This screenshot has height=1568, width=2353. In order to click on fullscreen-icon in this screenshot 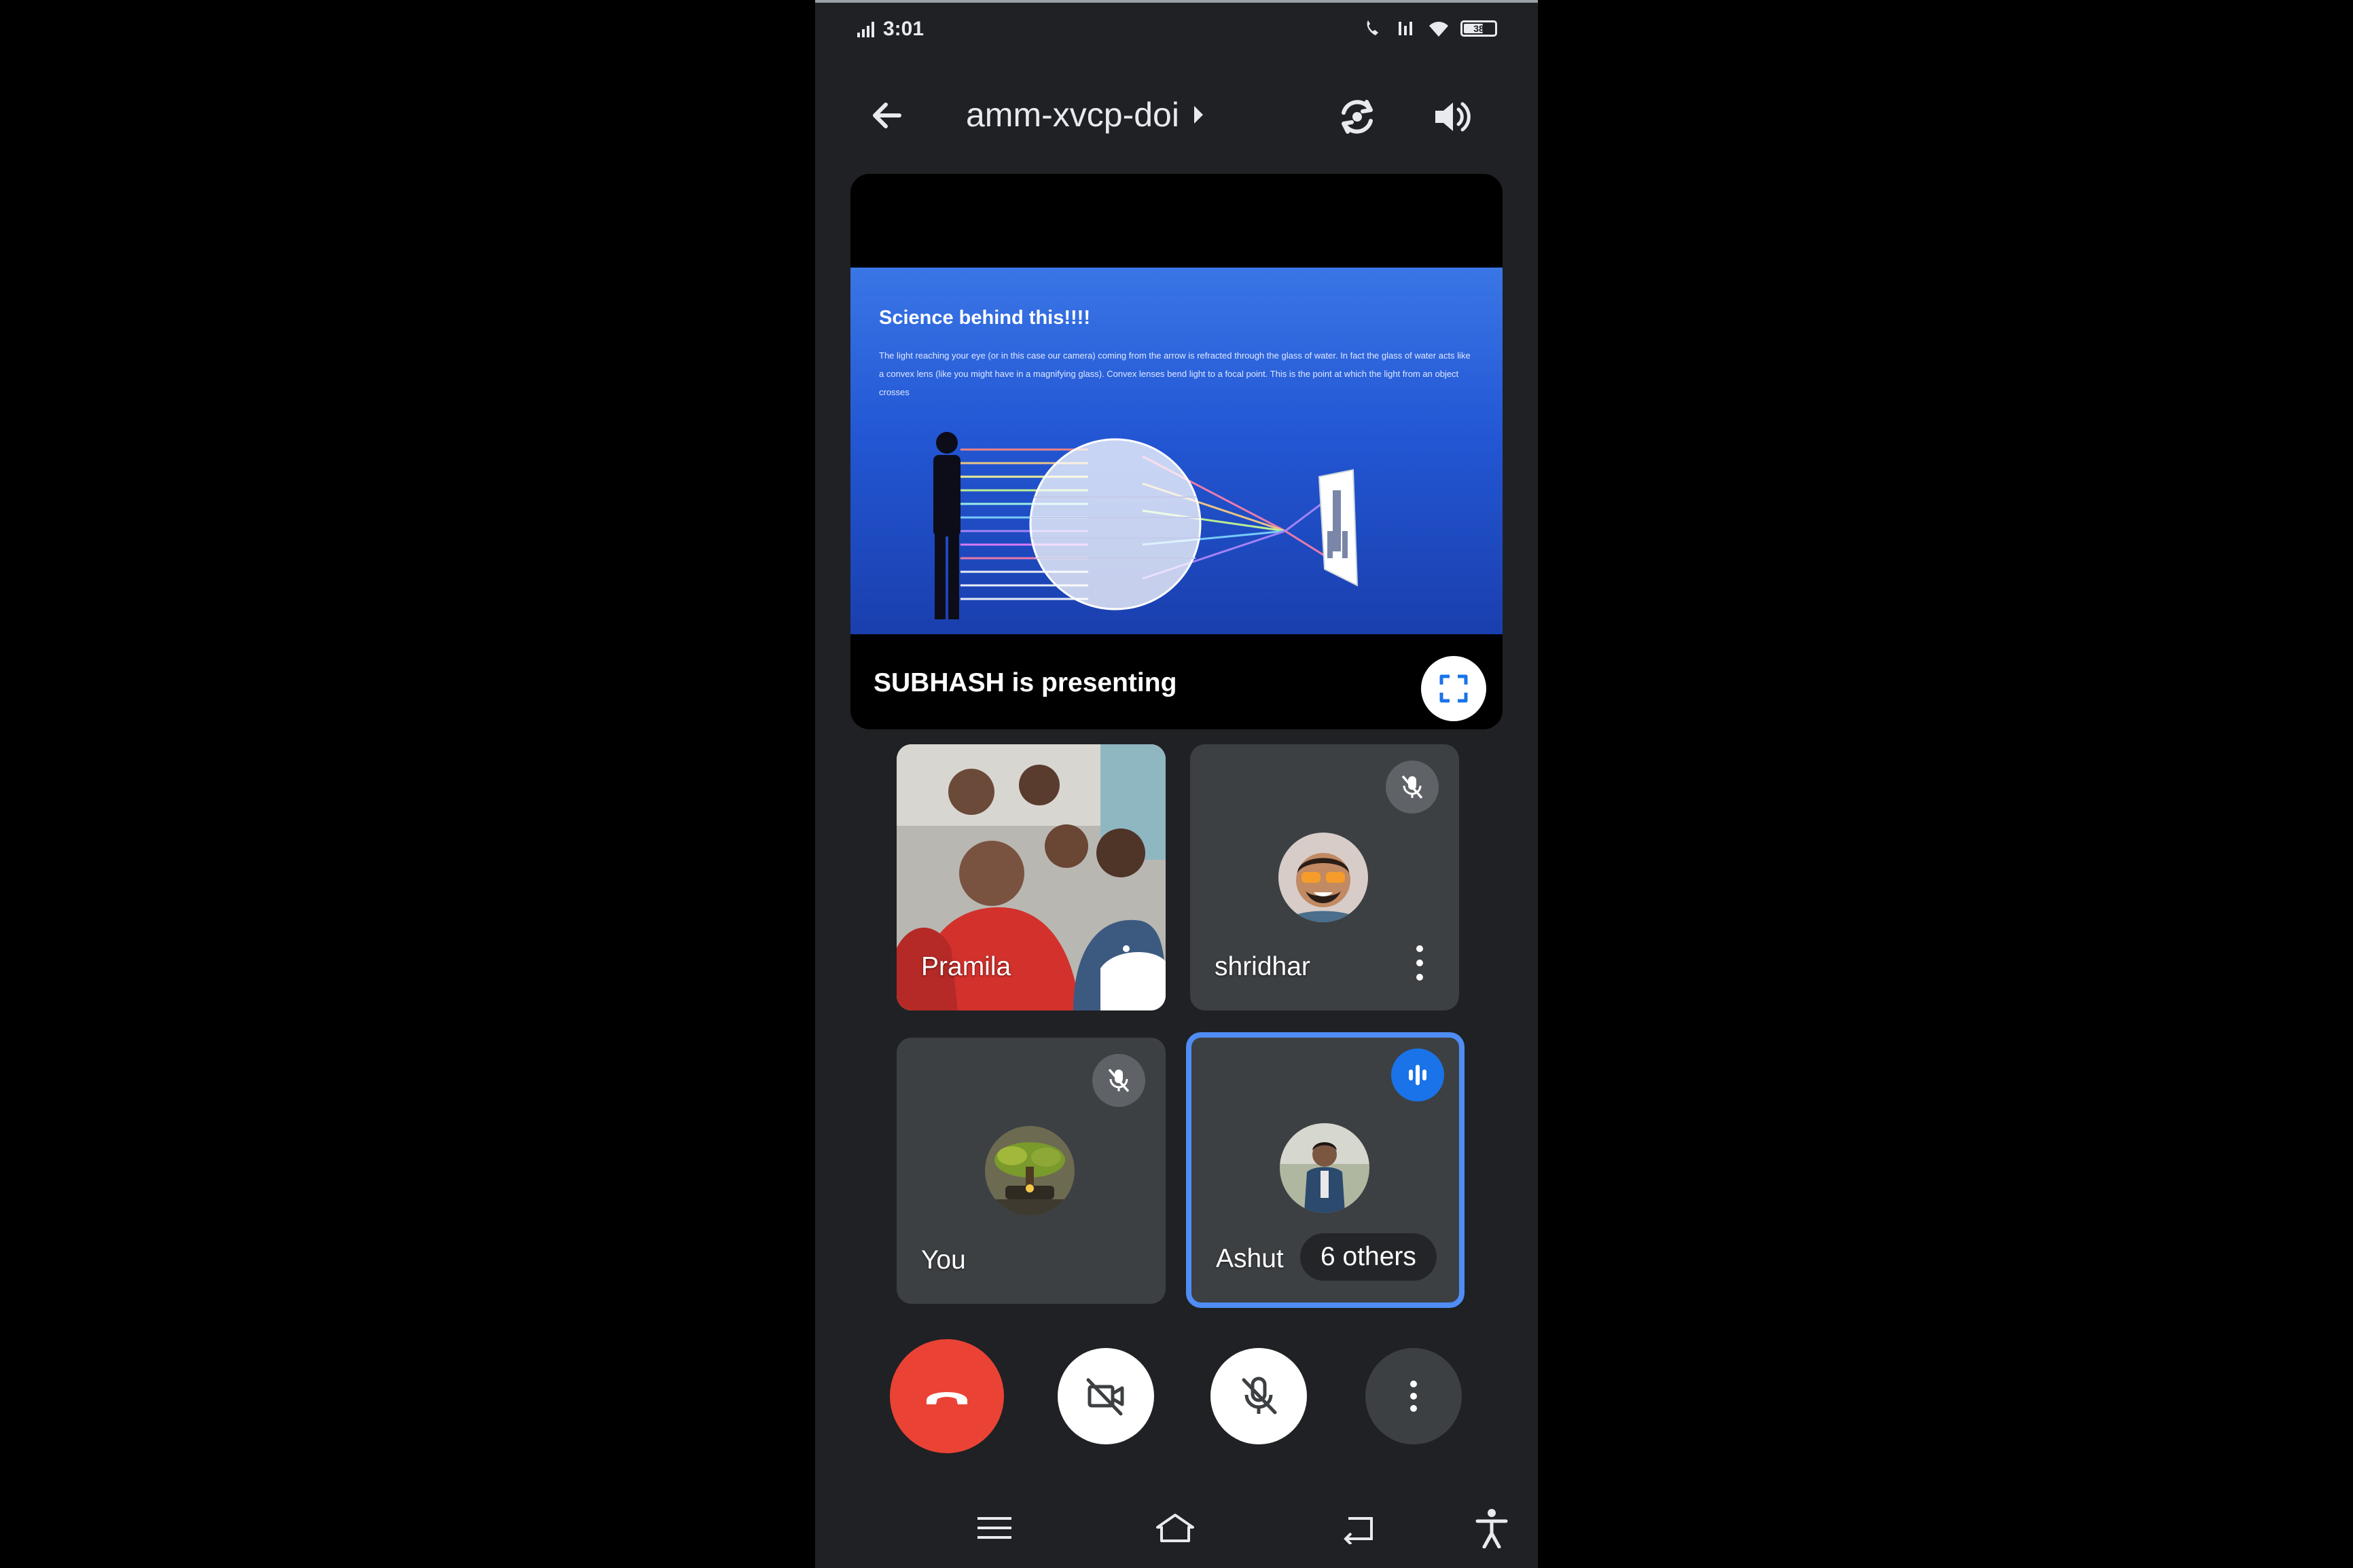, I will do `click(1453, 688)`.